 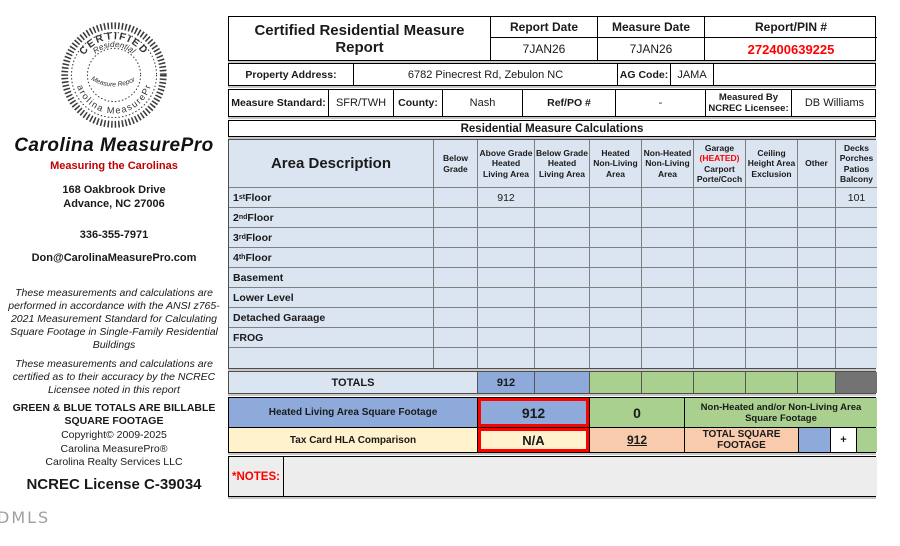 What do you see at coordinates (616, 382) in the screenshot?
I see `totals-heated-nla` at bounding box center [616, 382].